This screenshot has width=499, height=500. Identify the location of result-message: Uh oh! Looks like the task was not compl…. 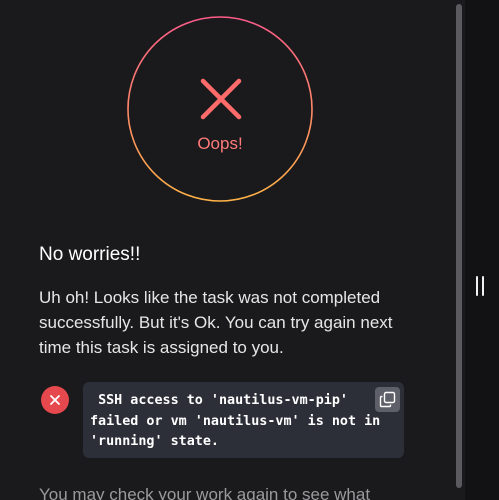
(216, 322).